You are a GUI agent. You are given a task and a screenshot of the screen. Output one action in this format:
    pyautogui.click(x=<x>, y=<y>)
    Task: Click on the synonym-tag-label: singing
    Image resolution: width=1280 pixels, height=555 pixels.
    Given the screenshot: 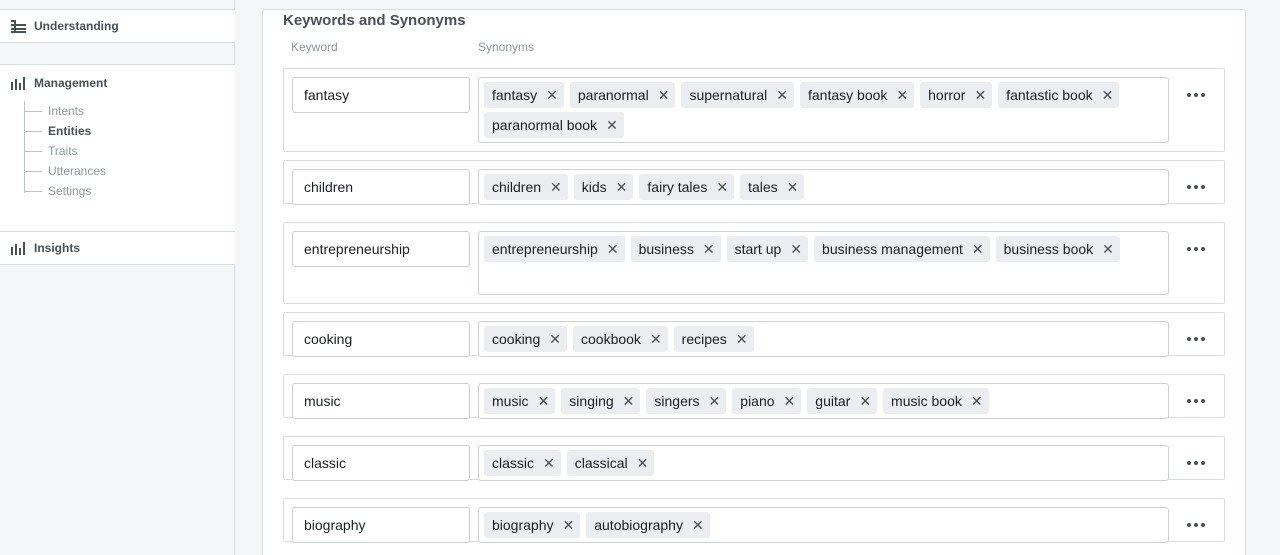 What is the action you would take?
    pyautogui.click(x=591, y=401)
    